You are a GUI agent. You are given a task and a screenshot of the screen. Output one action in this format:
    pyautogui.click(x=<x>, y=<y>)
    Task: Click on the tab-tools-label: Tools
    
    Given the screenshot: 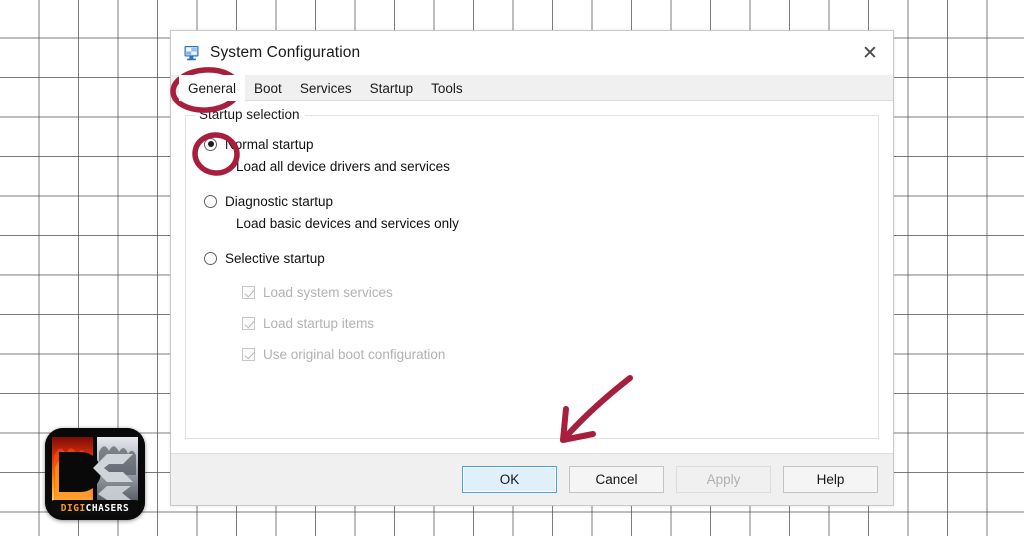 What is the action you would take?
    pyautogui.click(x=447, y=88)
    